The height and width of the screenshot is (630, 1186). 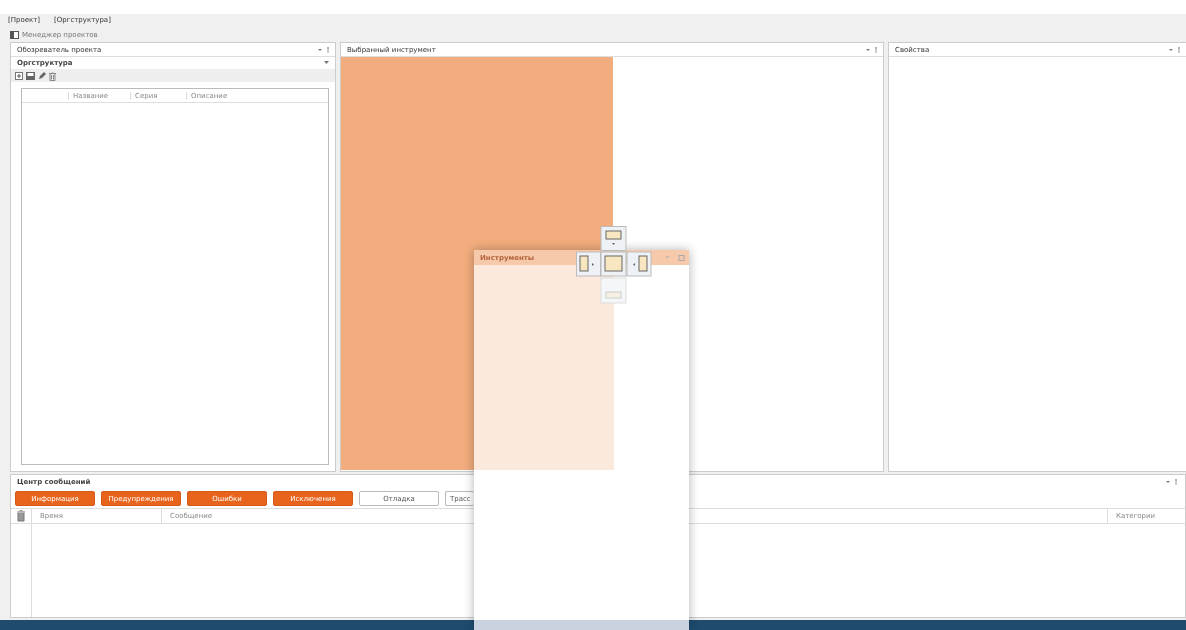 I want to click on pencil-icon, so click(x=42, y=76).